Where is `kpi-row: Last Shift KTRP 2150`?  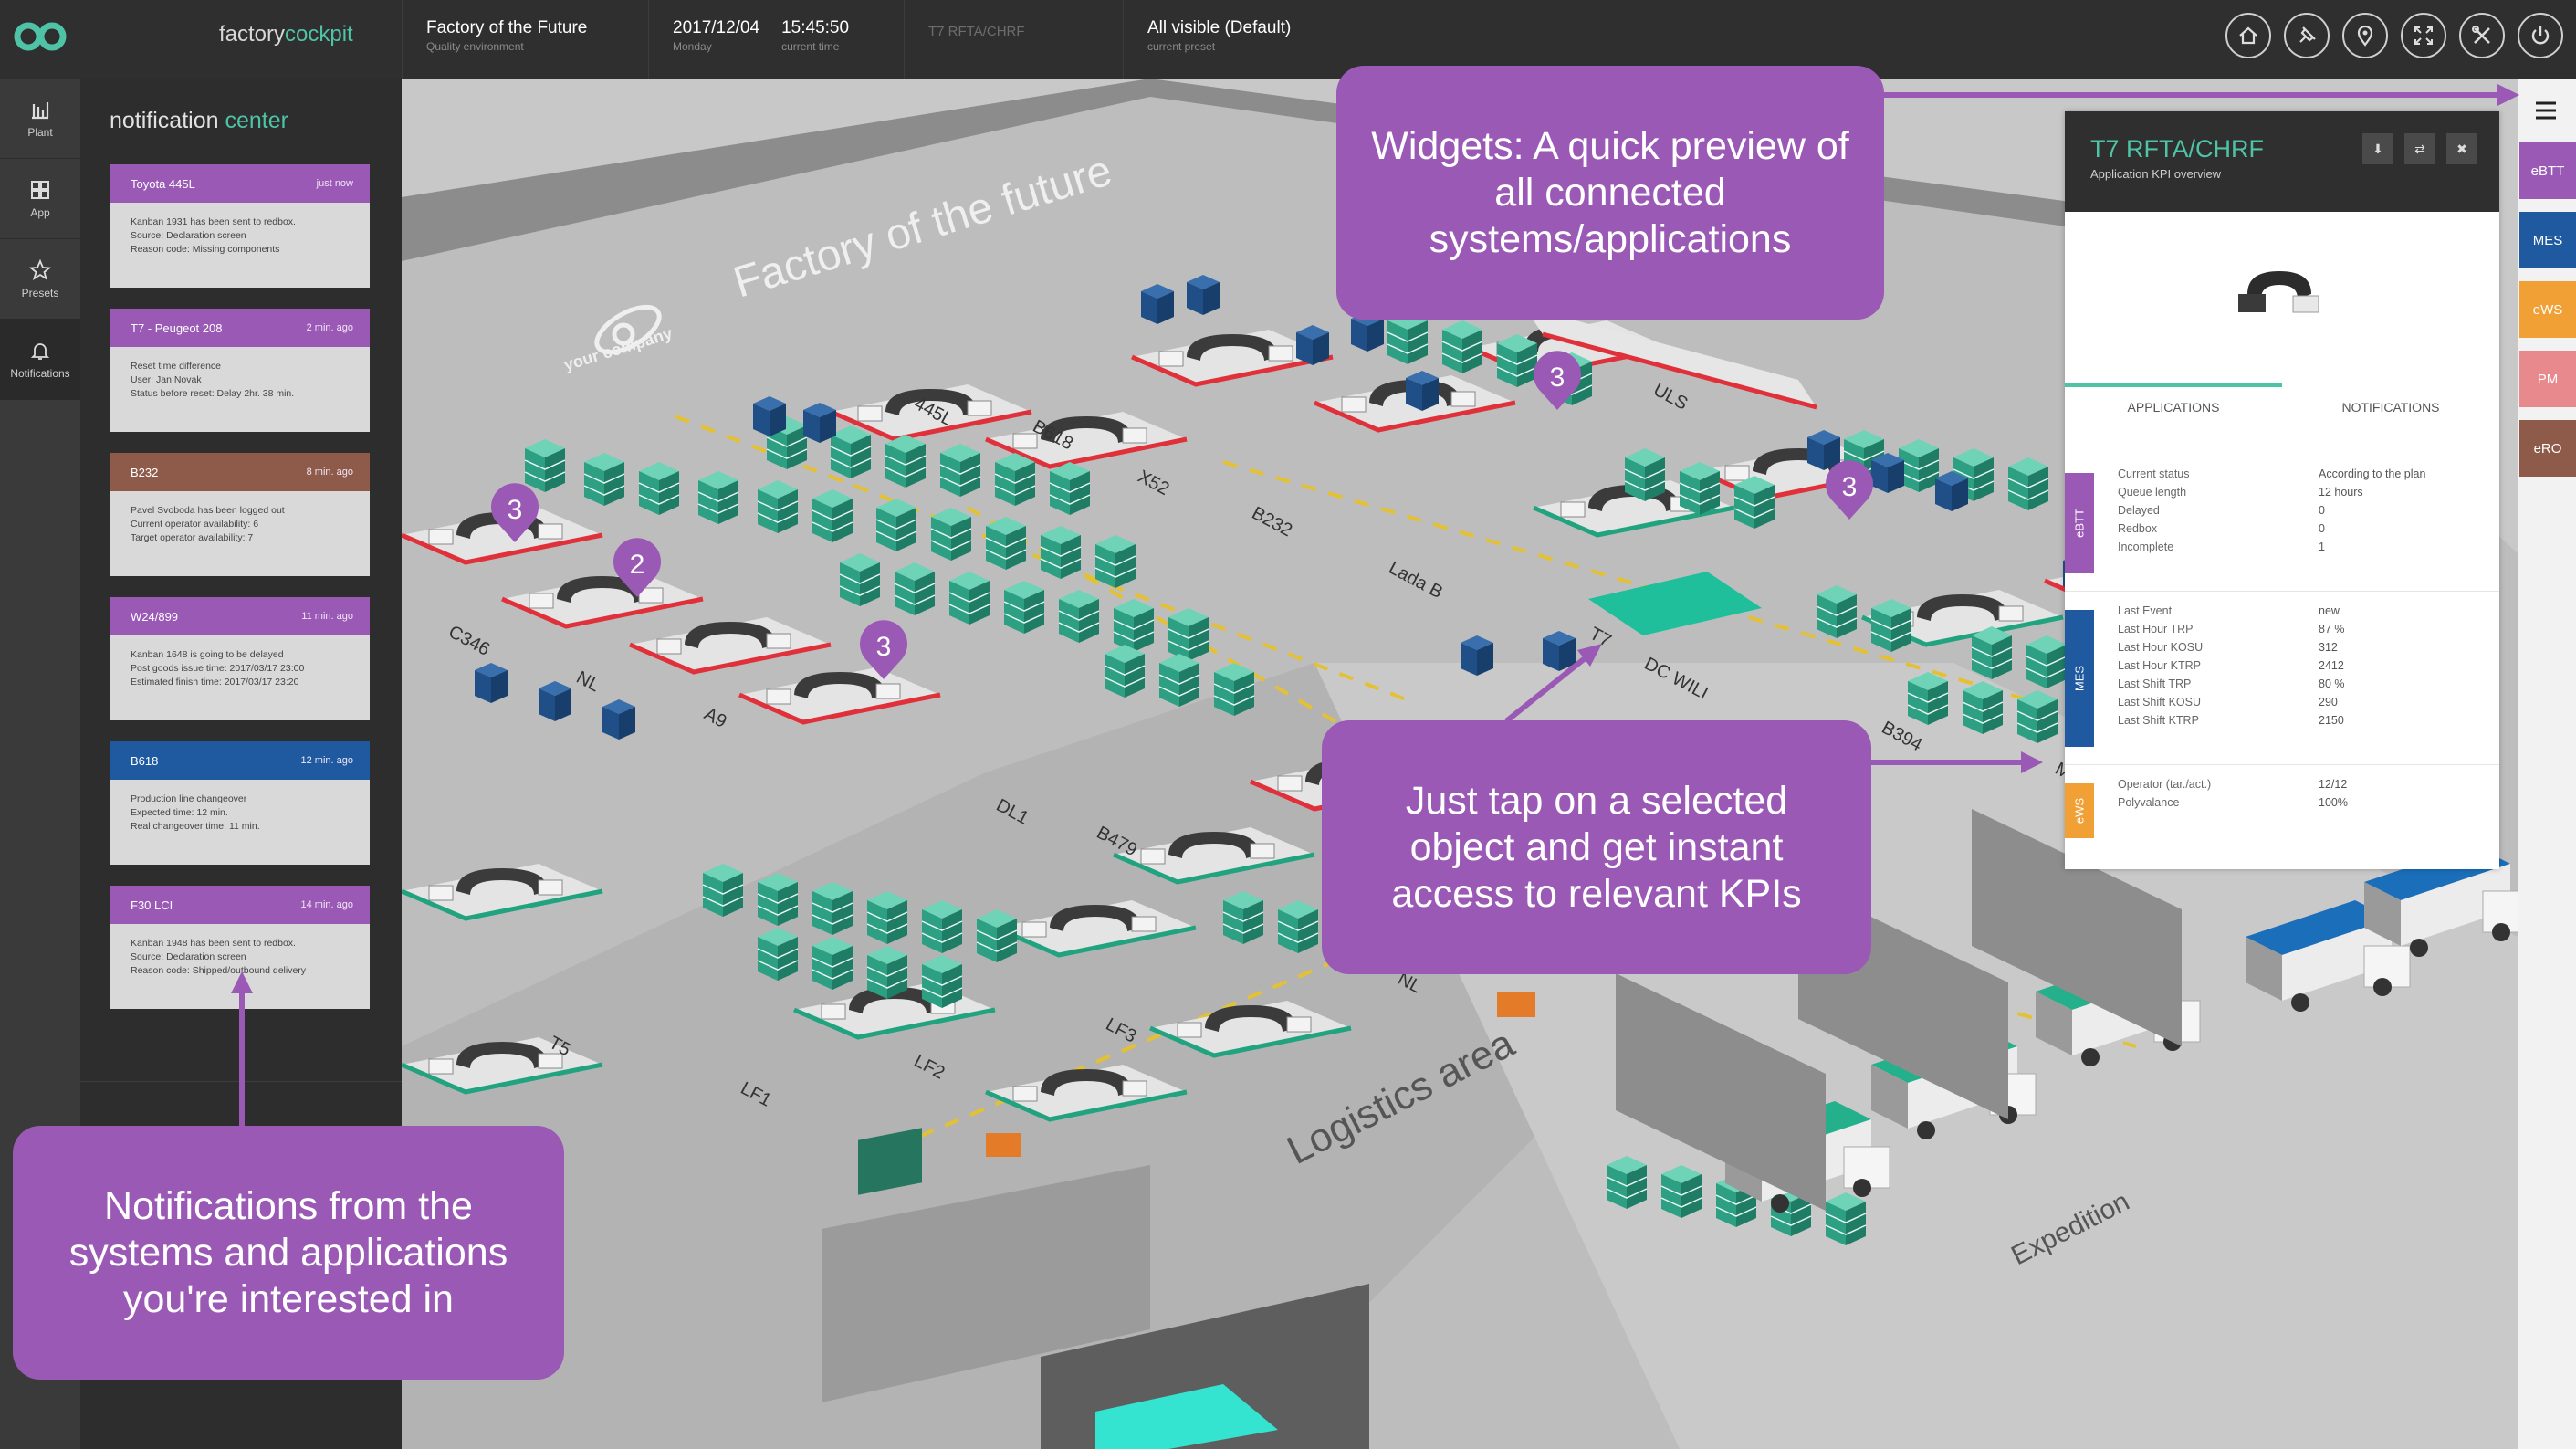
kpi-row: Last Shift KTRP 2150 is located at coordinates (2300, 720).